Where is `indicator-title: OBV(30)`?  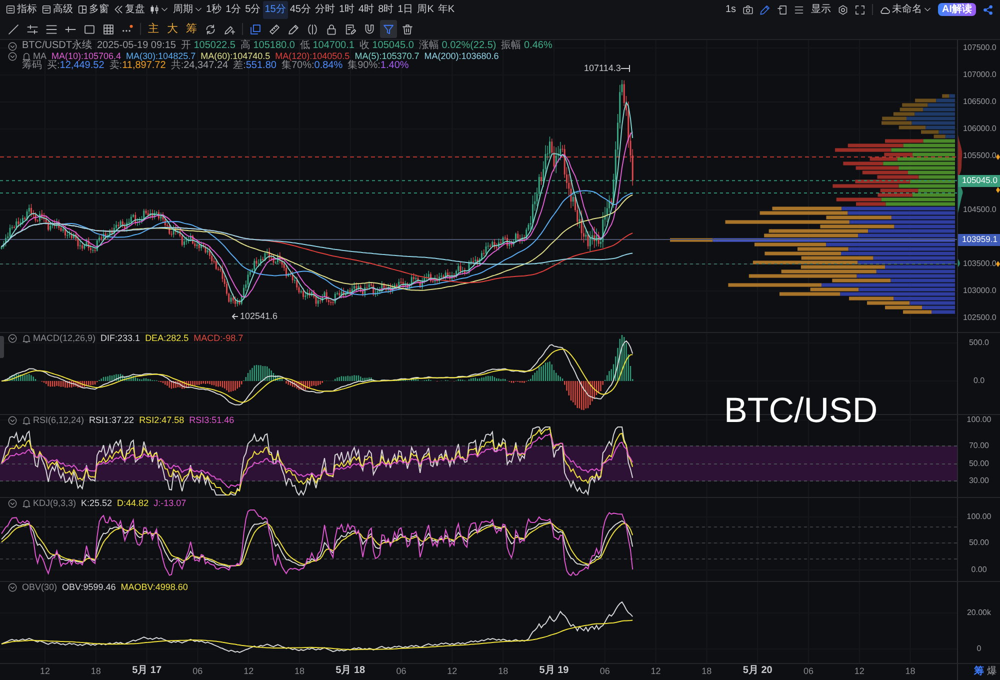 indicator-title: OBV(30) is located at coordinates (40, 587).